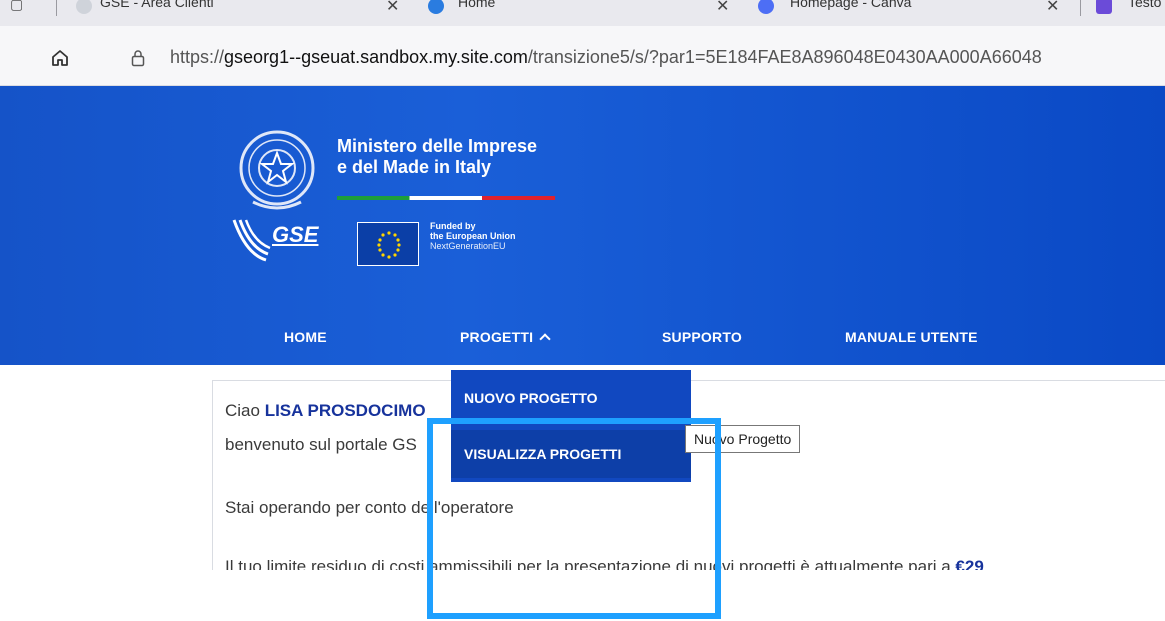  Describe the element at coordinates (437, 146) in the screenshot. I see `ministry-line-1: Ministero delle Imprese` at that location.